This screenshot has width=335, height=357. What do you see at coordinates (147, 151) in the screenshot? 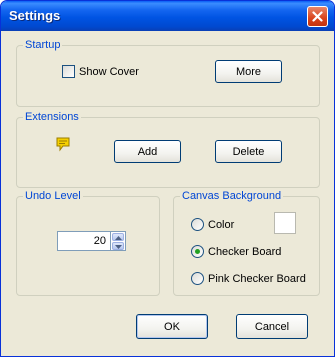
I see `add-button: Add` at bounding box center [147, 151].